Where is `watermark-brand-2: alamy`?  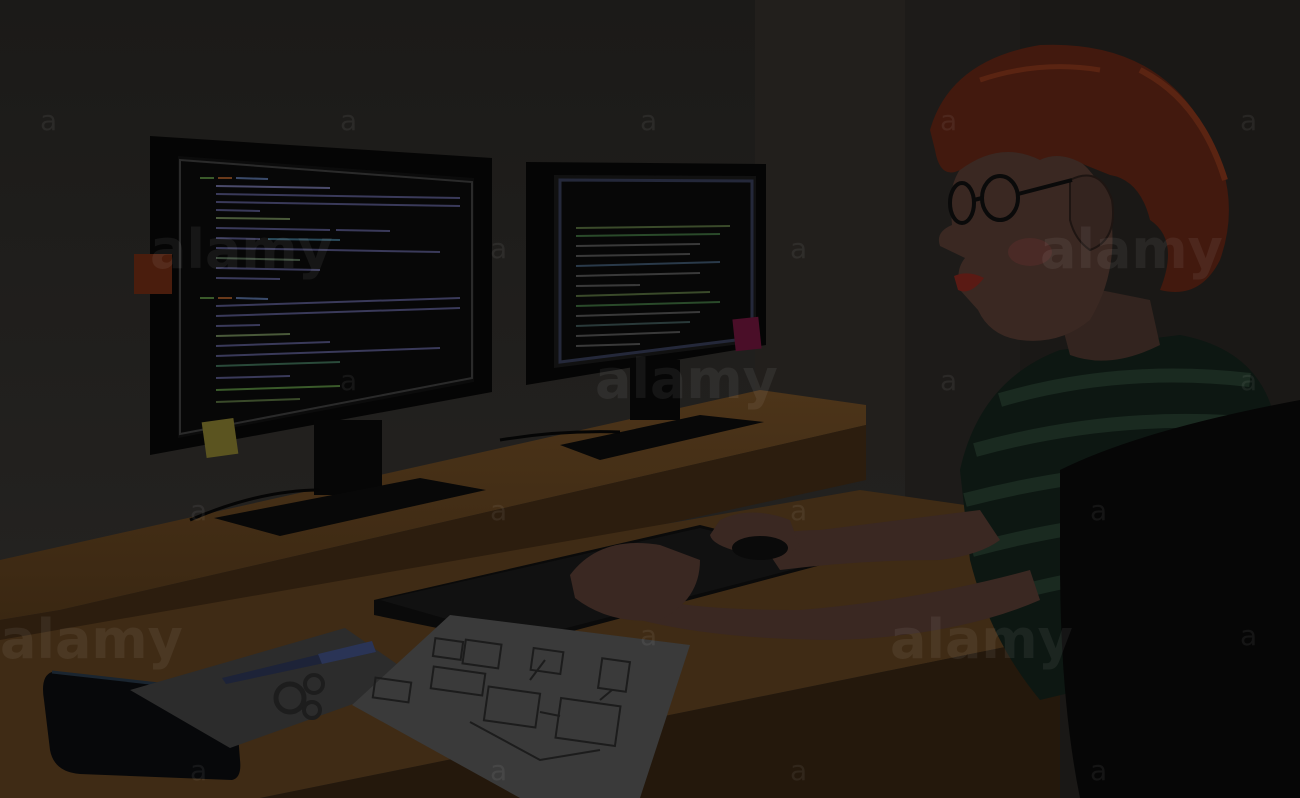
watermark-brand-2: alamy is located at coordinates (686, 379).